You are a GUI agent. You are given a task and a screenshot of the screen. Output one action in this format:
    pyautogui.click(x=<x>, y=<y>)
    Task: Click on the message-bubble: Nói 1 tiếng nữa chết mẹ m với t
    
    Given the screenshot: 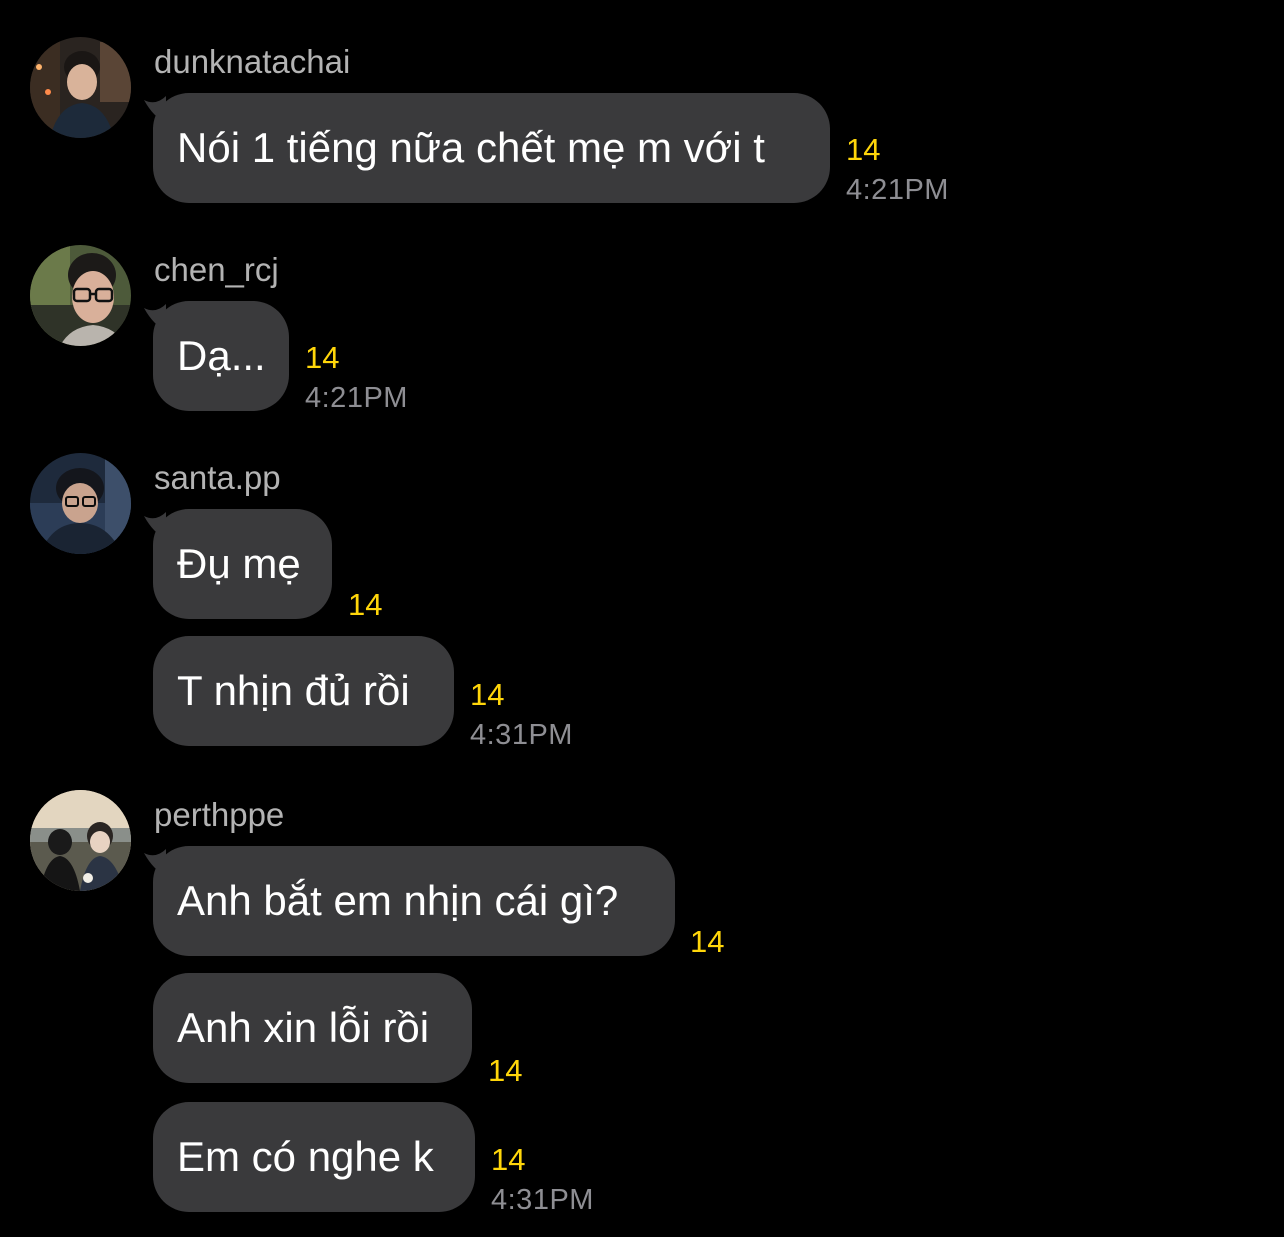 What is the action you would take?
    pyautogui.click(x=491, y=148)
    